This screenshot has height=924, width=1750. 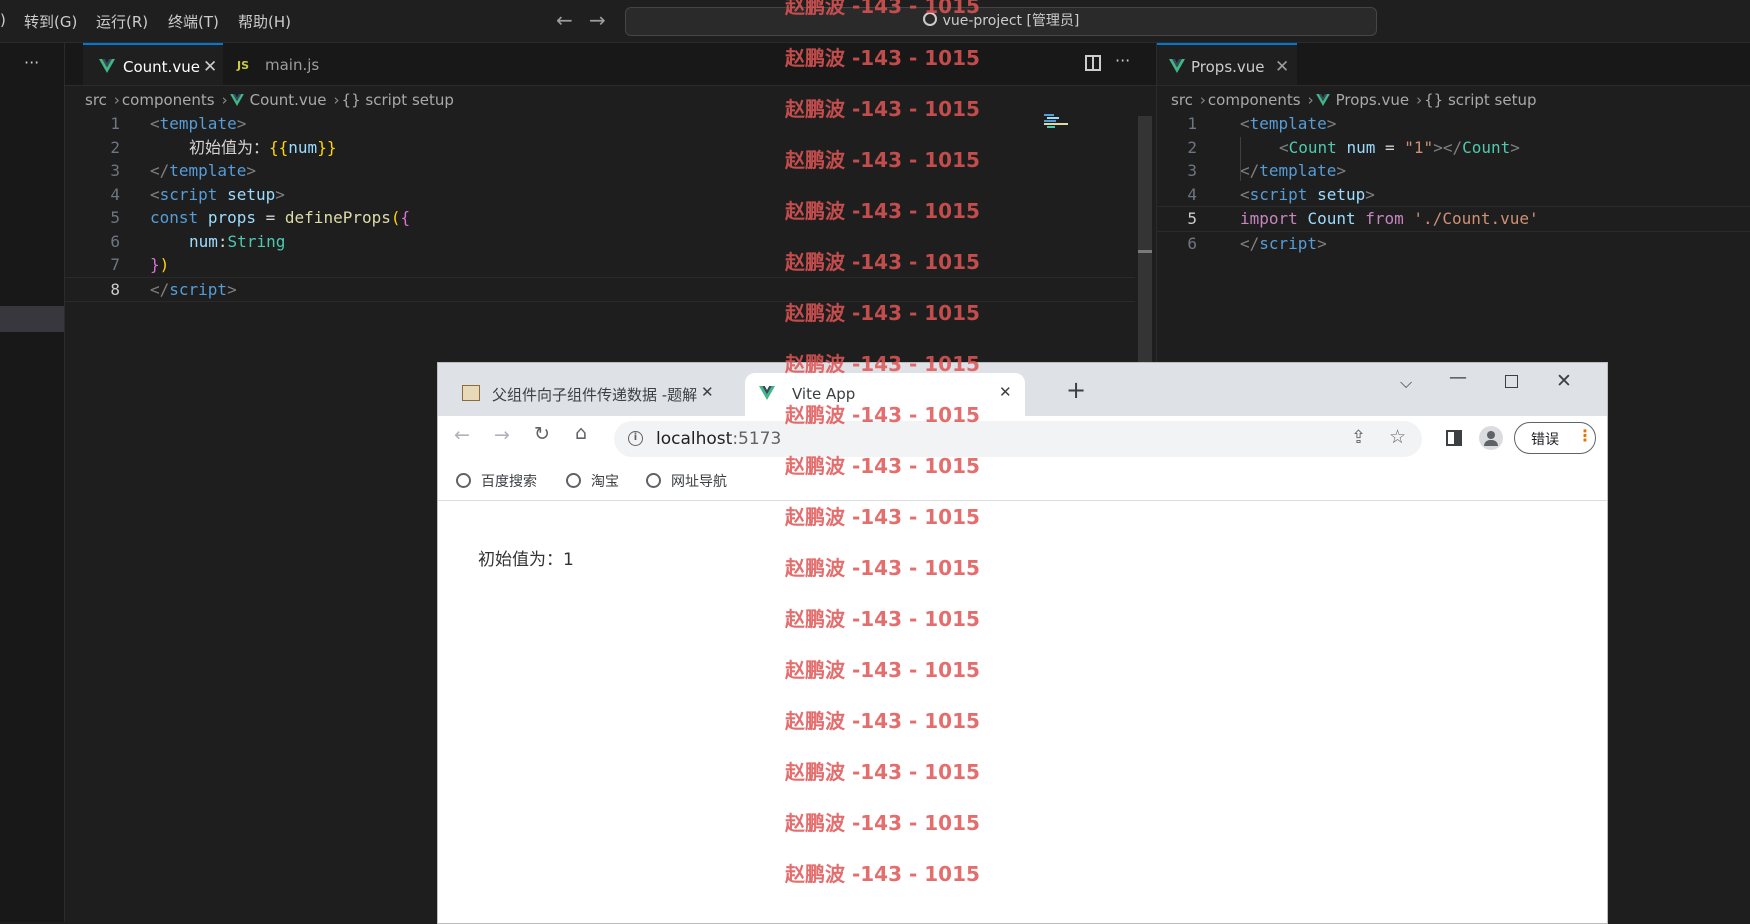 What do you see at coordinates (1373, 100) in the screenshot?
I see `breadcrumb-file: Props.vue` at bounding box center [1373, 100].